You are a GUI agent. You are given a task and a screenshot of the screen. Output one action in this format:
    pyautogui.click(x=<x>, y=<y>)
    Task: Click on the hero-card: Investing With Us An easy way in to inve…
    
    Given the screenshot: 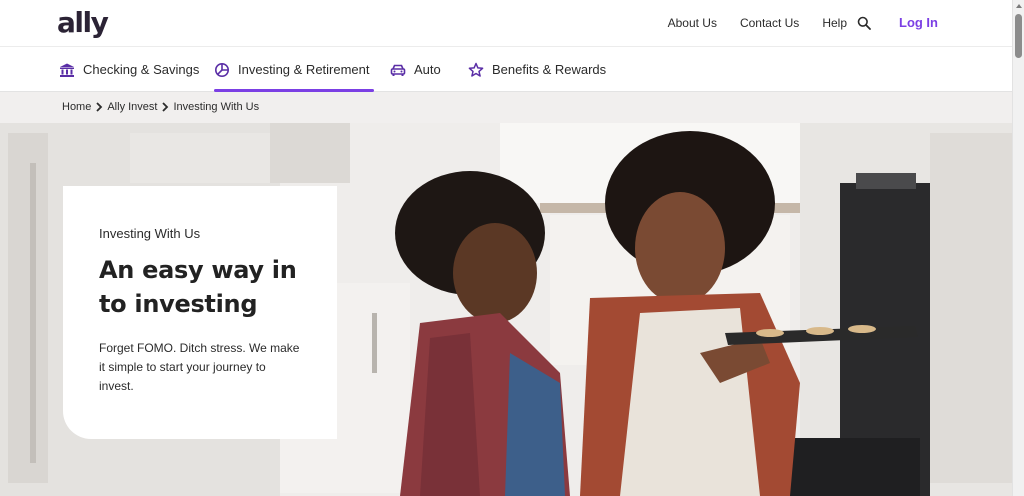 What is the action you would take?
    pyautogui.click(x=200, y=312)
    